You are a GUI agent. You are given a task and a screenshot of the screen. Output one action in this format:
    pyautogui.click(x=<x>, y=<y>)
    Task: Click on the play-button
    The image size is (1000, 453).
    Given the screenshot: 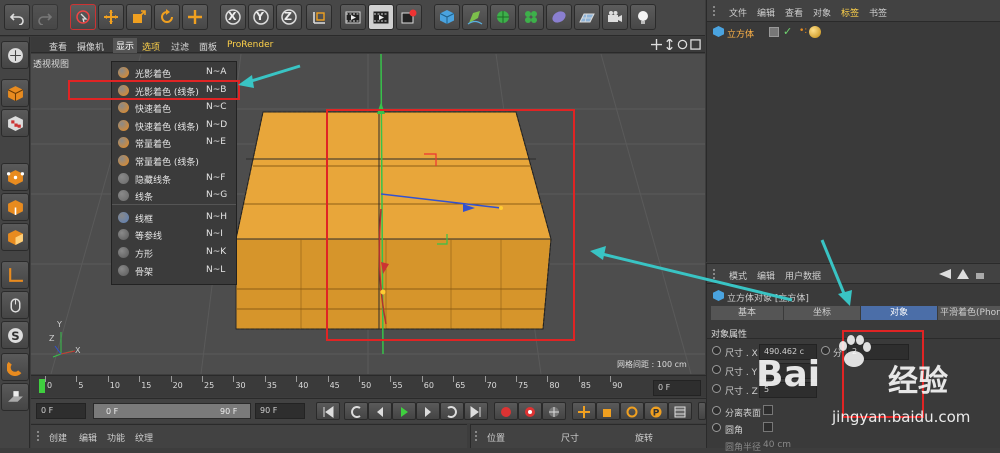 What is the action you would take?
    pyautogui.click(x=404, y=411)
    